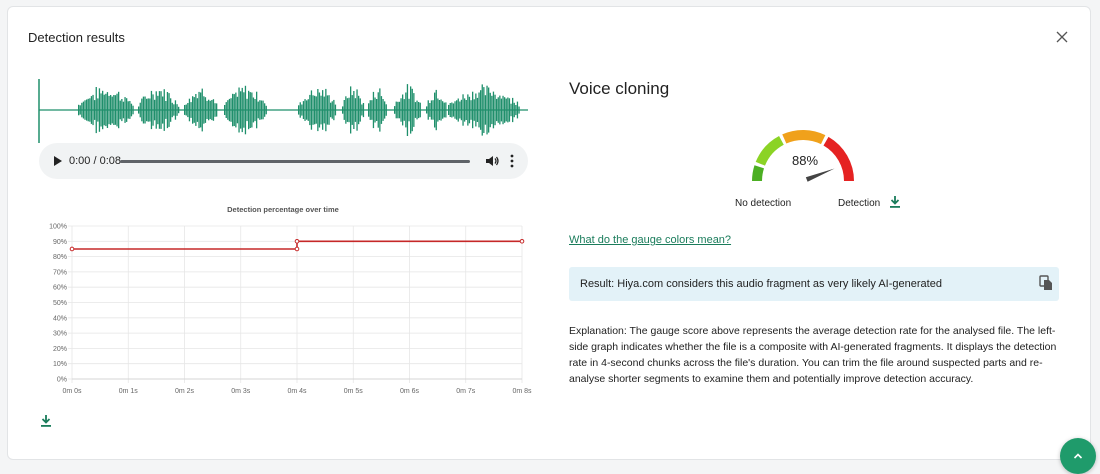 The width and height of the screenshot is (1100, 474). Describe the element at coordinates (46, 421) in the screenshot. I see `download-chart-icon` at that location.